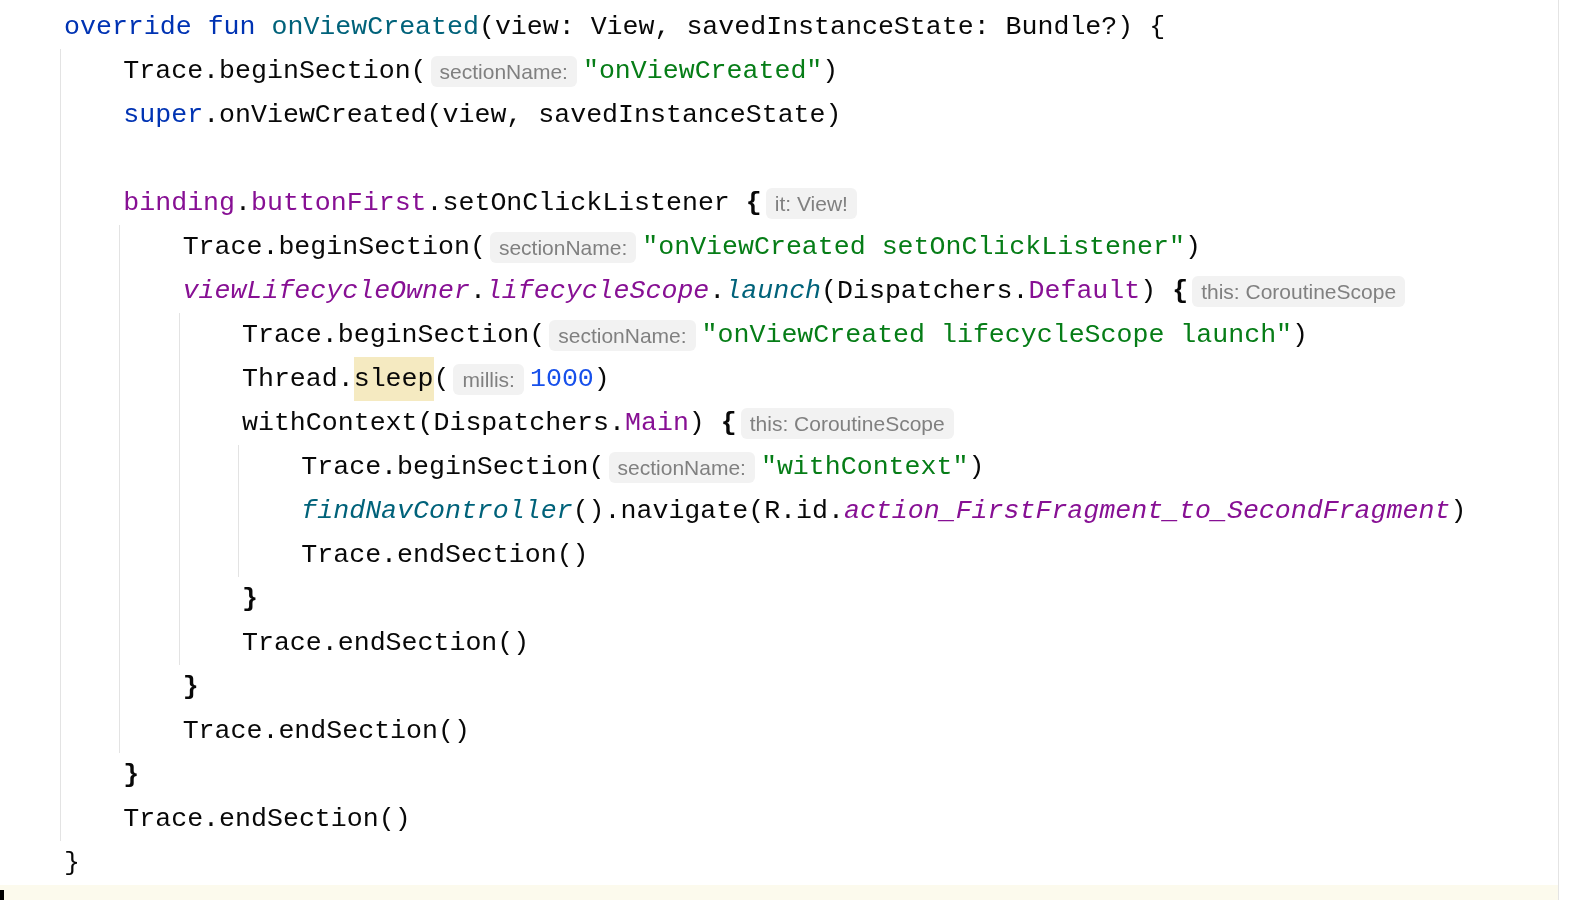  I want to click on function-name: findNavController, so click(437, 511).